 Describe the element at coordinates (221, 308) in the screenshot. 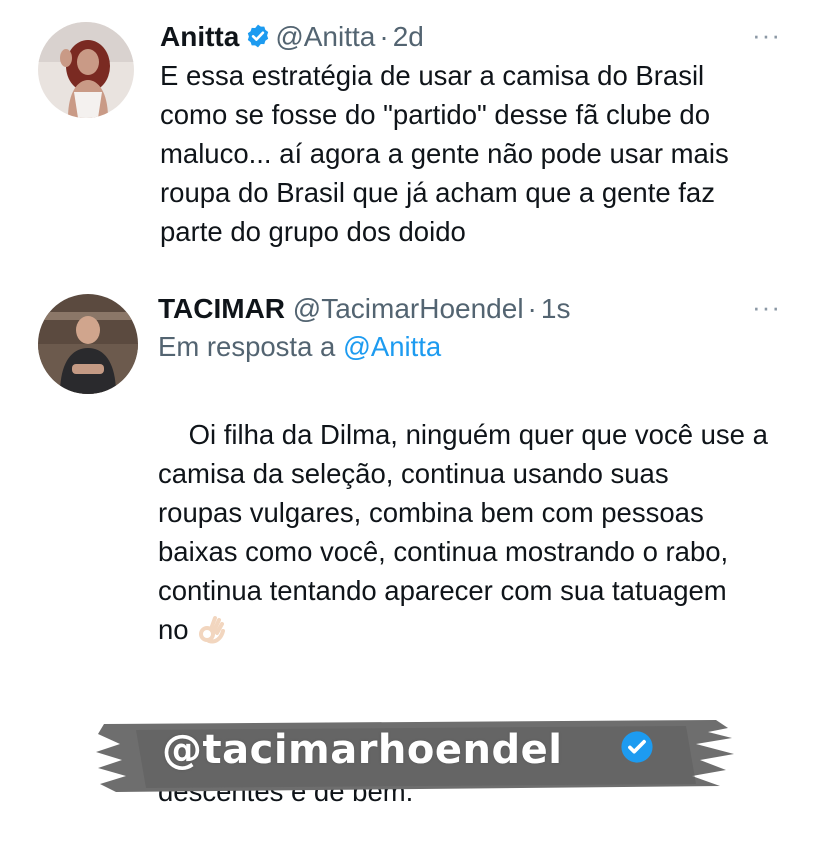

I see `display-name: TACIMAR` at that location.